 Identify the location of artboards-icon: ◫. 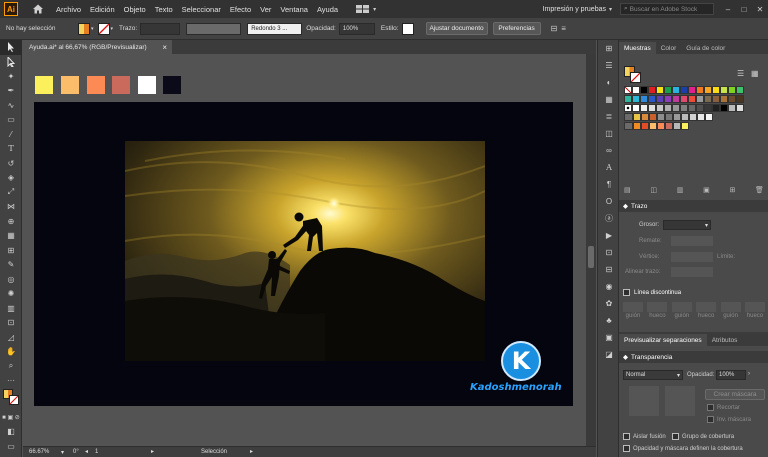
(609, 133).